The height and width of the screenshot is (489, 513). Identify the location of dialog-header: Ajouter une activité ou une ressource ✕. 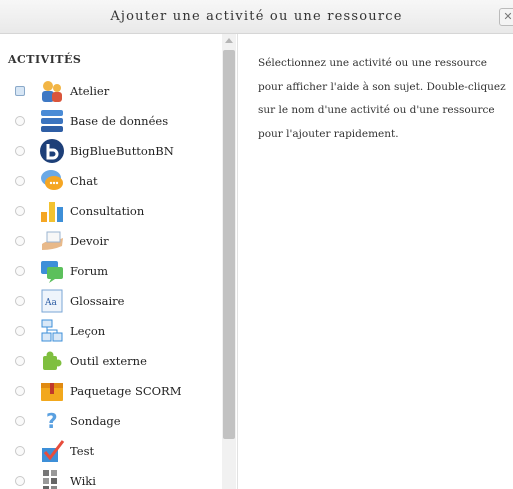
(256, 17).